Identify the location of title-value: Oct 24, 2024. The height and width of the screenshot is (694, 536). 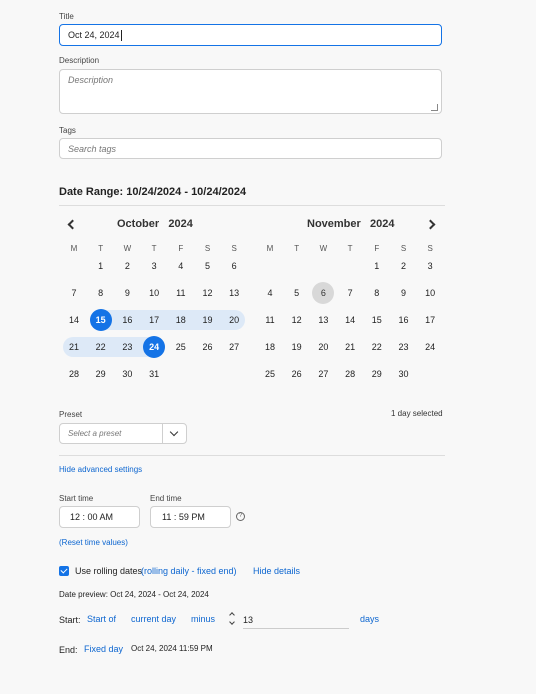
(94, 35).